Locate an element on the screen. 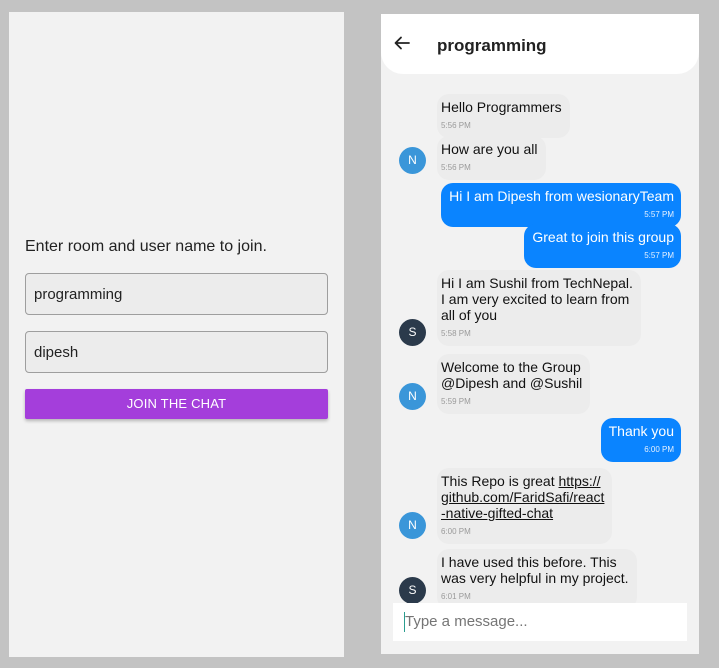 This screenshot has width=719, height=668. repo-link: github.com/FaridSafi/react is located at coordinates (522, 497).